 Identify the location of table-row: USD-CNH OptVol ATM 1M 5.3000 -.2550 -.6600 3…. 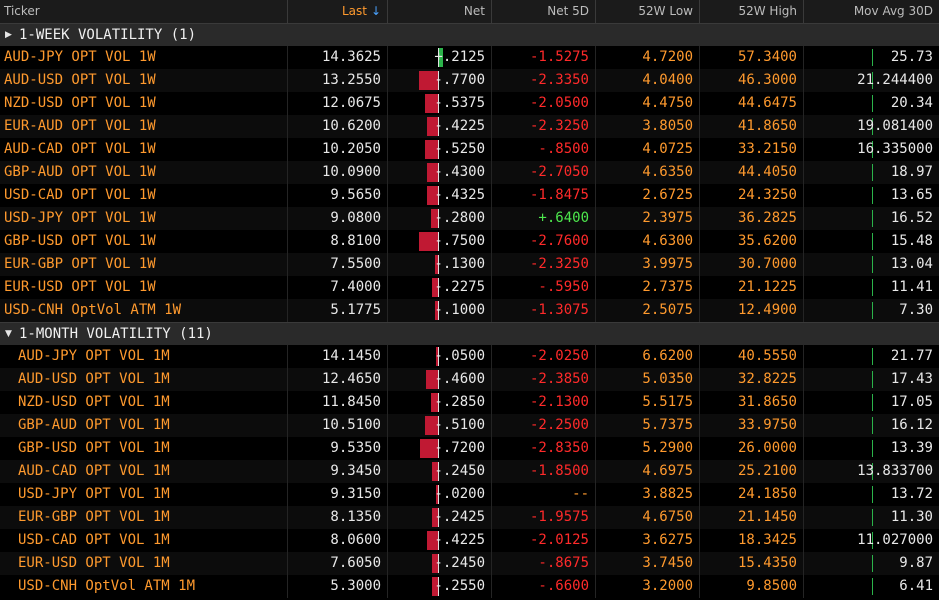
(469, 586).